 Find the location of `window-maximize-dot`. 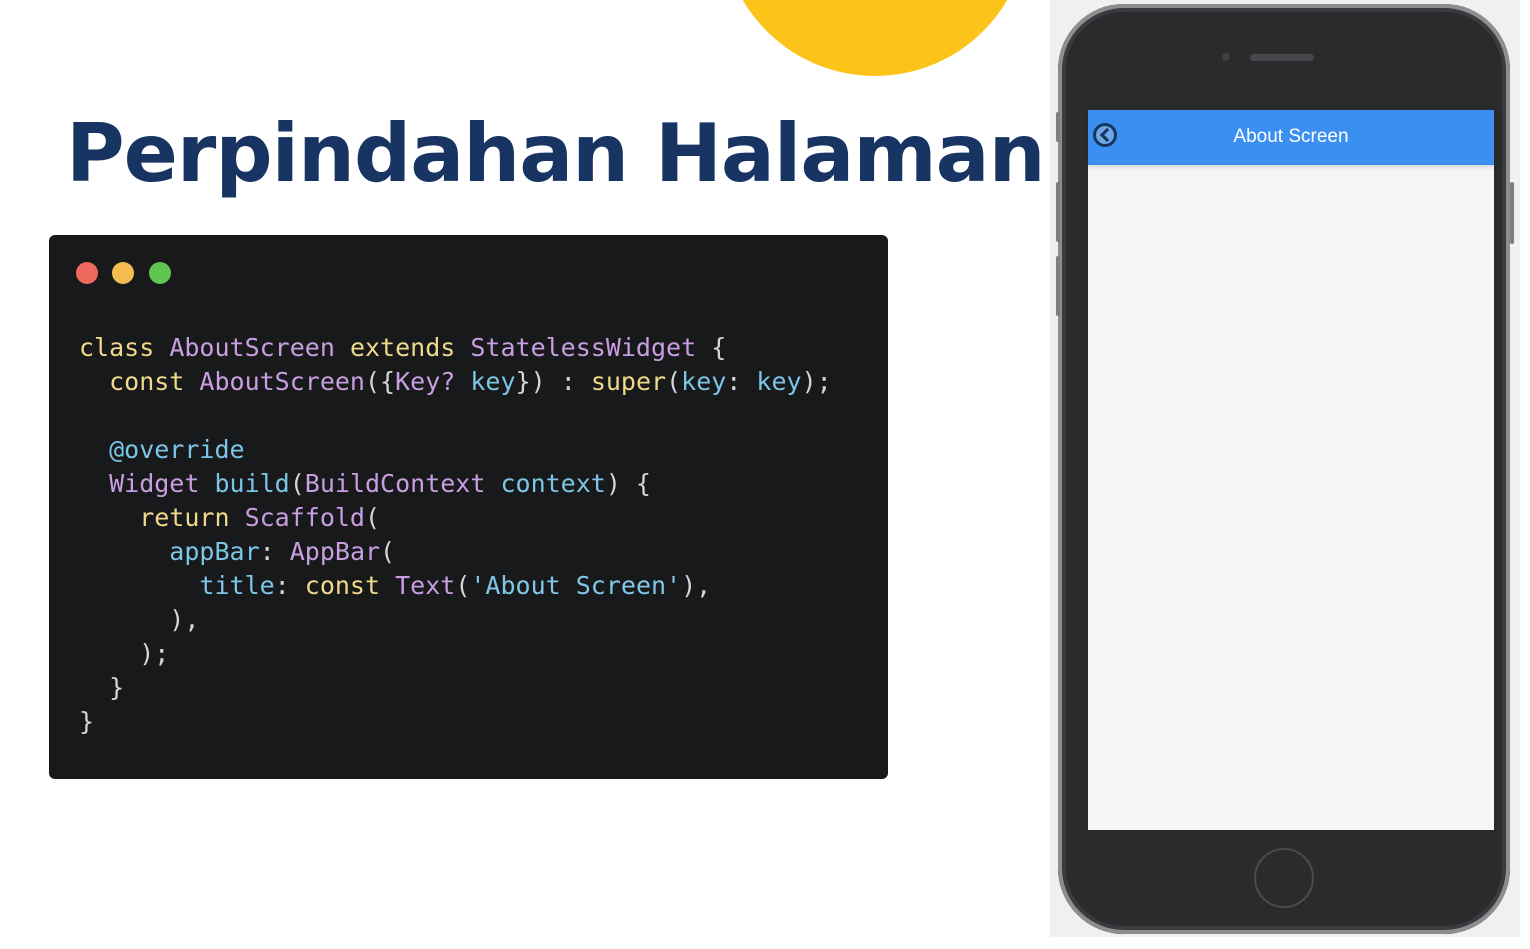

window-maximize-dot is located at coordinates (160, 273).